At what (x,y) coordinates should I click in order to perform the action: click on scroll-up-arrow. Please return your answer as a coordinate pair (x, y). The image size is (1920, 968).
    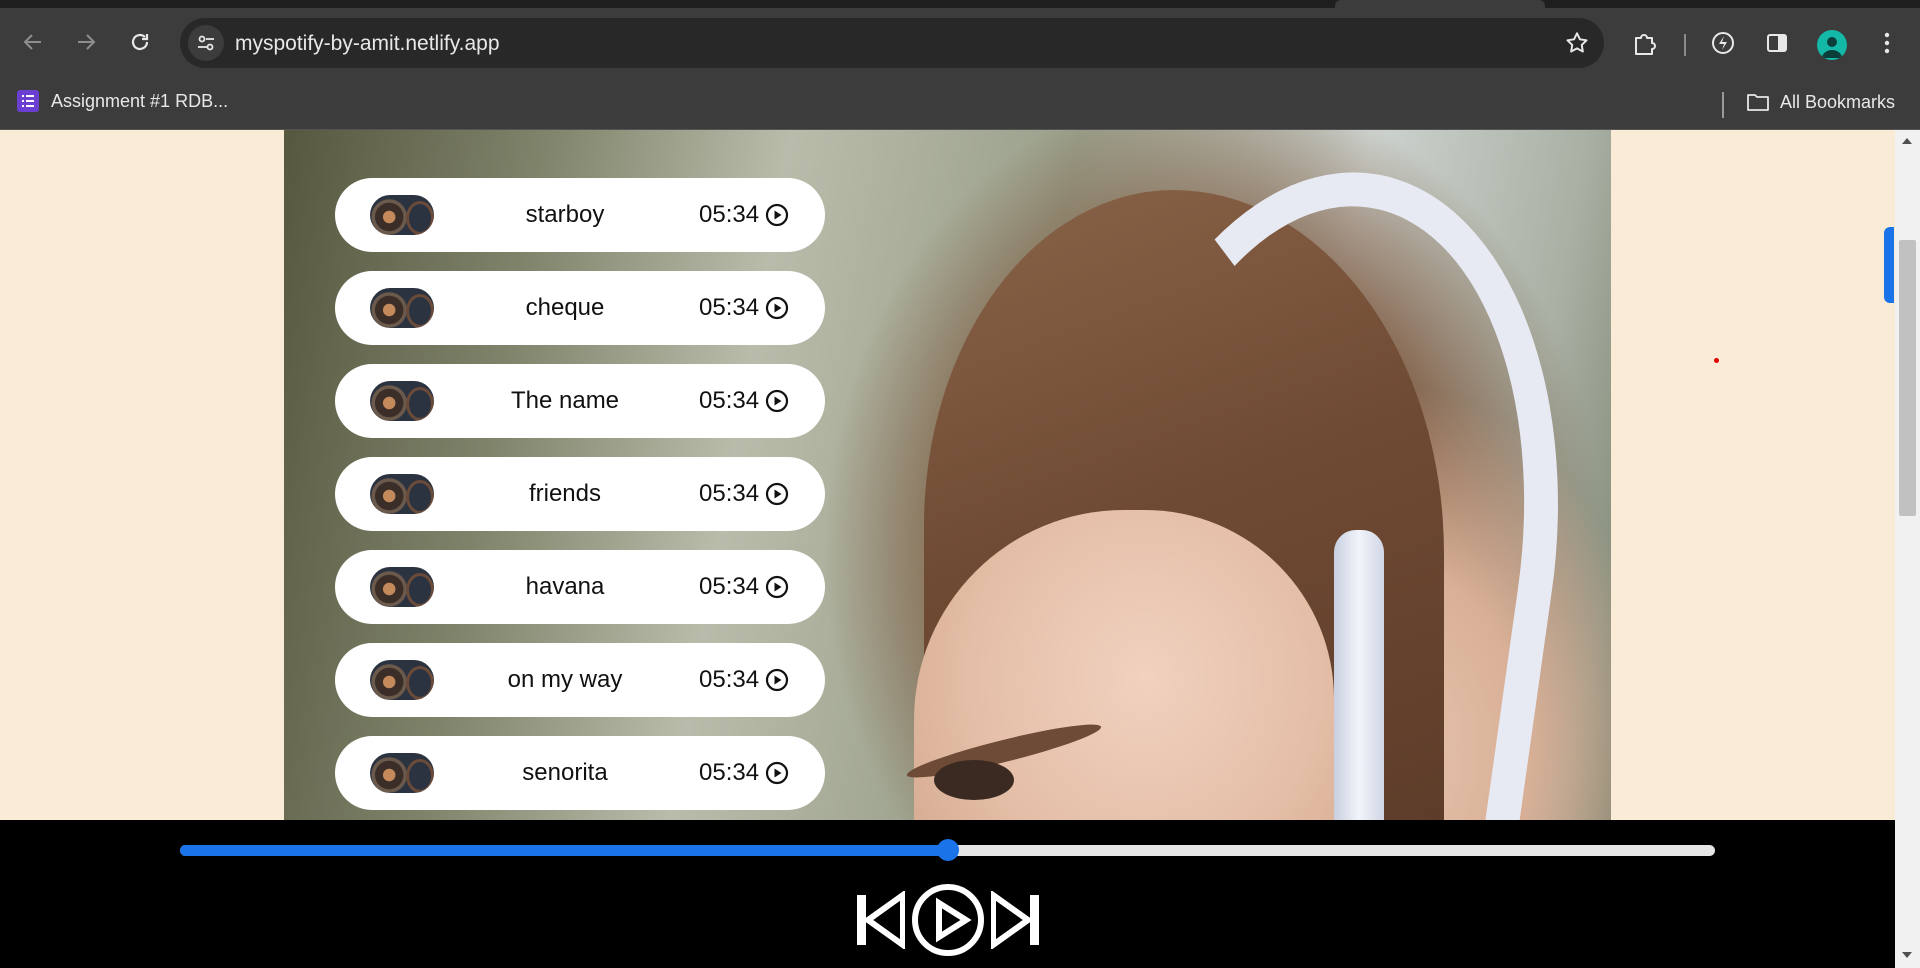
    Looking at the image, I should click on (1907, 141).